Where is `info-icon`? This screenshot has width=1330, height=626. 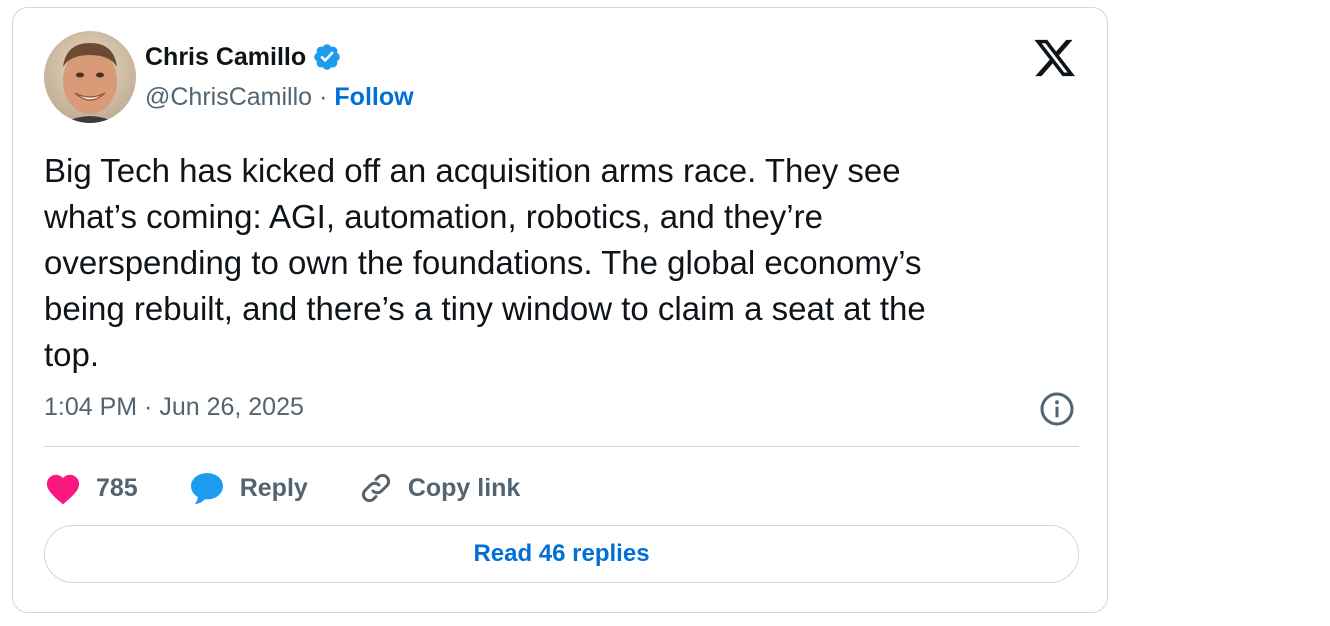
info-icon is located at coordinates (1057, 409).